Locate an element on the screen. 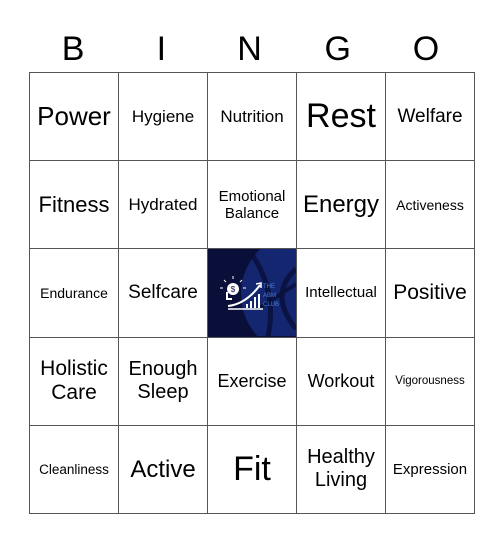 The width and height of the screenshot is (500, 544). abm-club-logo: $ THE ABM CLUB is located at coordinates (252, 293).